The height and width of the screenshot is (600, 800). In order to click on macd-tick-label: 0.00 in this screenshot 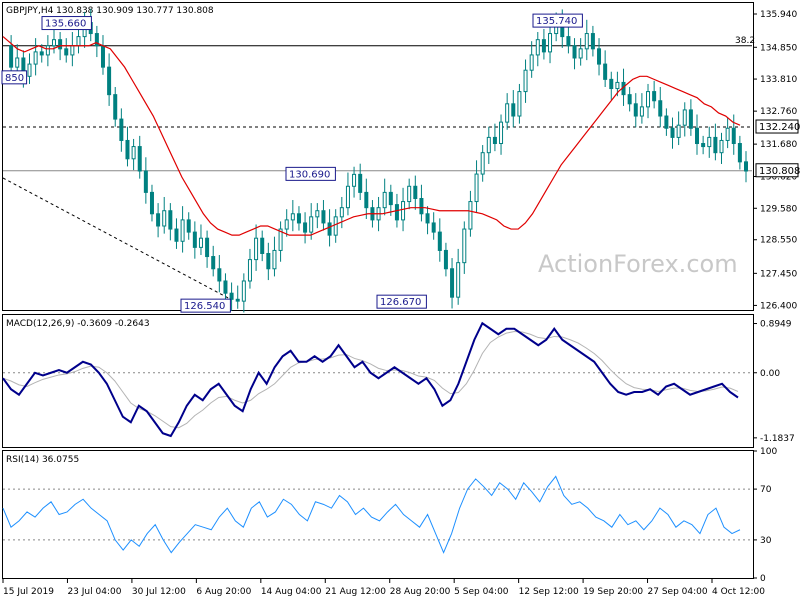, I will do `click(770, 374)`.